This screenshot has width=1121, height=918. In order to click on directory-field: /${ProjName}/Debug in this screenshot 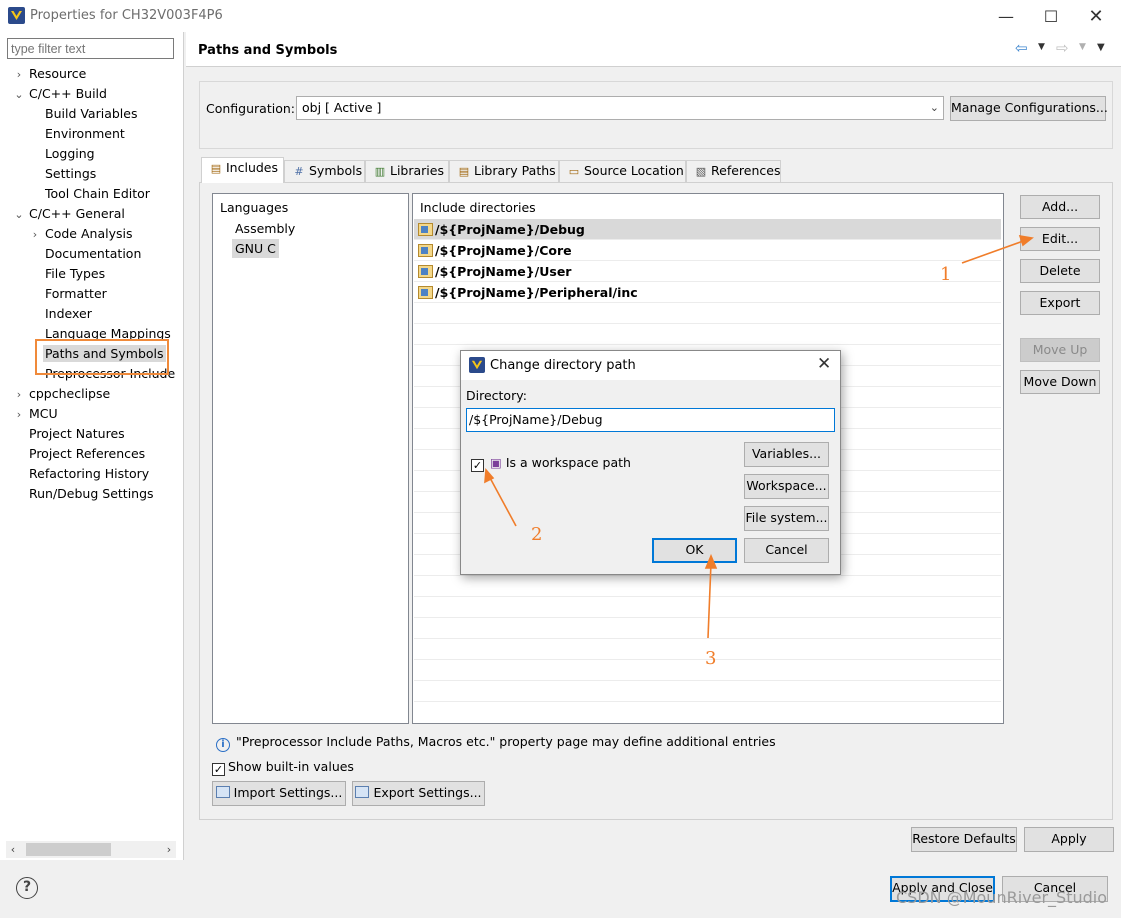, I will do `click(650, 420)`.